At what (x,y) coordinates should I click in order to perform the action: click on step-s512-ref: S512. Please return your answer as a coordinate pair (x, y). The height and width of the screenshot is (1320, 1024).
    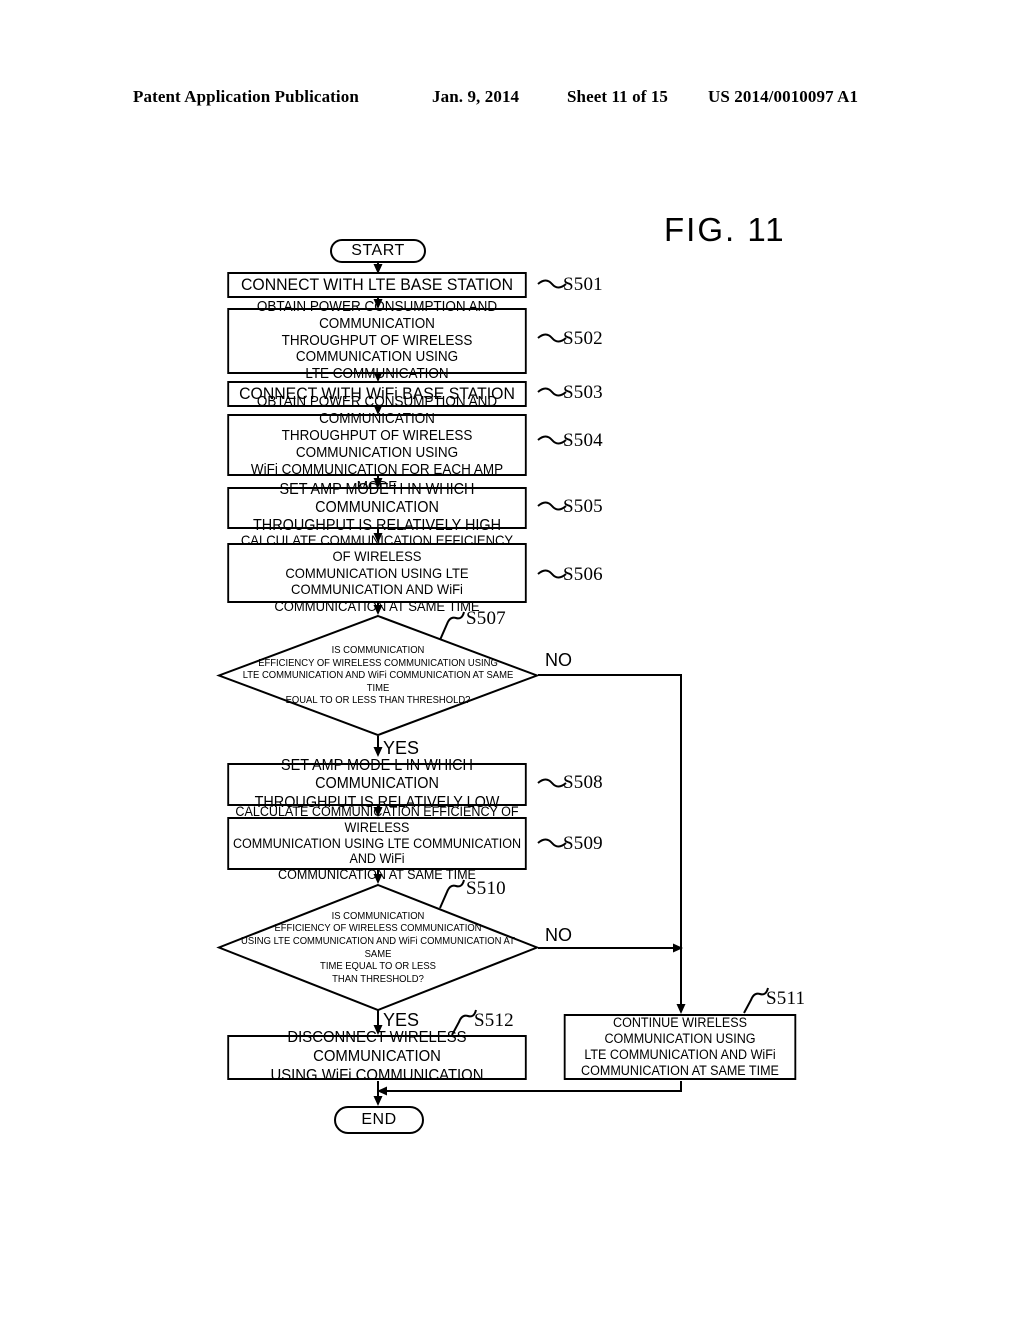
    Looking at the image, I should click on (494, 1020).